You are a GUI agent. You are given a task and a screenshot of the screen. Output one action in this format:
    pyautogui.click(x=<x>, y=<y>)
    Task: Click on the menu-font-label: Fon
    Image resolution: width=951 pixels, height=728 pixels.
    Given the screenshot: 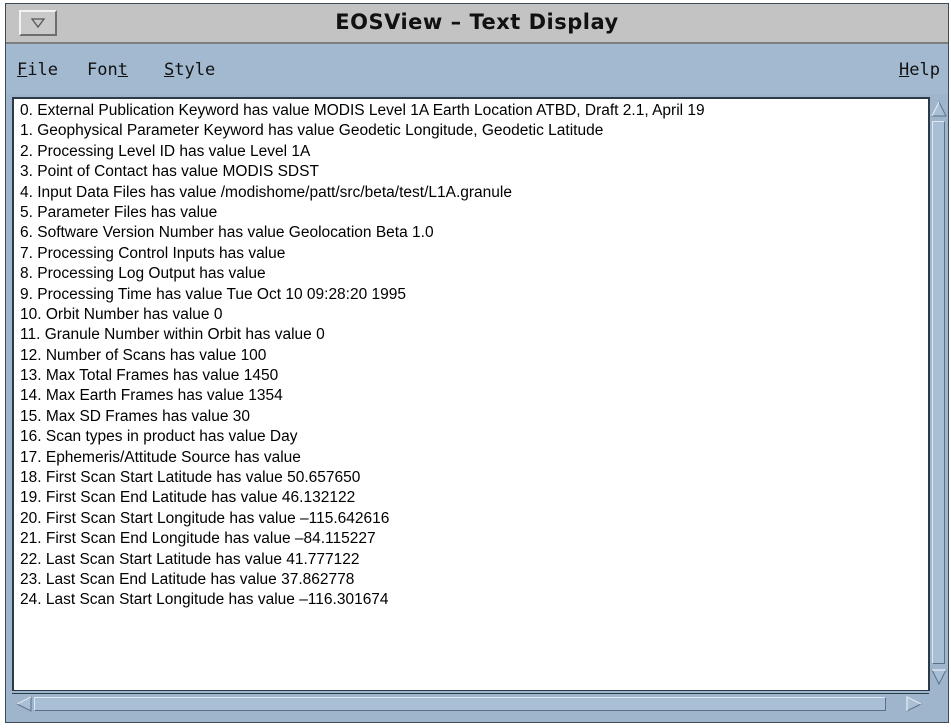 What is the action you would take?
    pyautogui.click(x=102, y=70)
    